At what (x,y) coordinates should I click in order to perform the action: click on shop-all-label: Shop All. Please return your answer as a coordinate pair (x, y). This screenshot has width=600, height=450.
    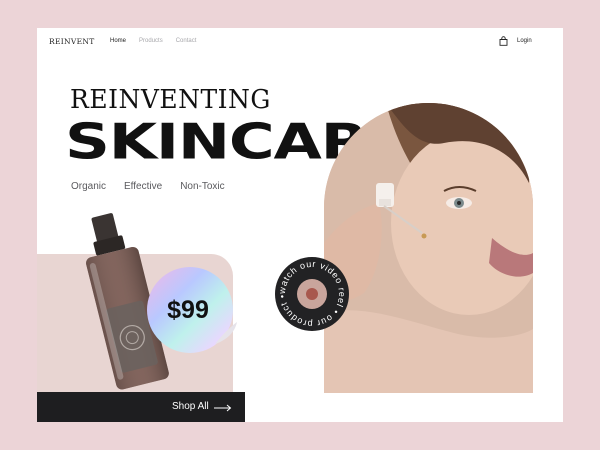
    Looking at the image, I should click on (190, 406).